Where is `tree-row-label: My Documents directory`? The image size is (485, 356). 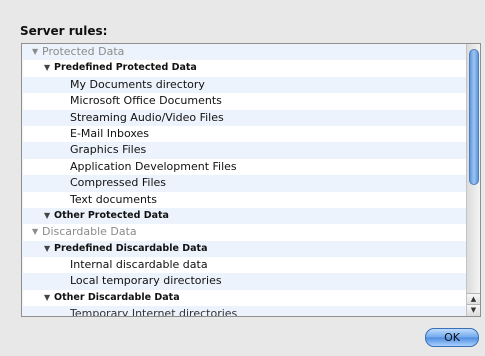 tree-row-label: My Documents directory is located at coordinates (137, 84).